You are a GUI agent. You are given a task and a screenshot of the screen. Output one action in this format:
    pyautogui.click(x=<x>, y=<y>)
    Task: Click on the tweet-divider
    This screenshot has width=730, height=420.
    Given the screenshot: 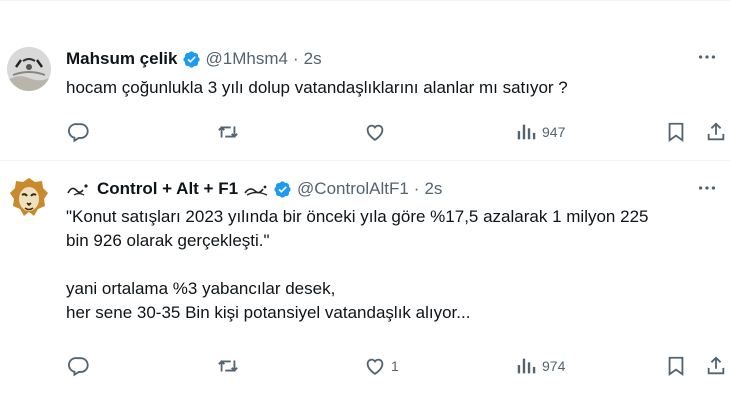 What is the action you would take?
    pyautogui.click(x=365, y=160)
    